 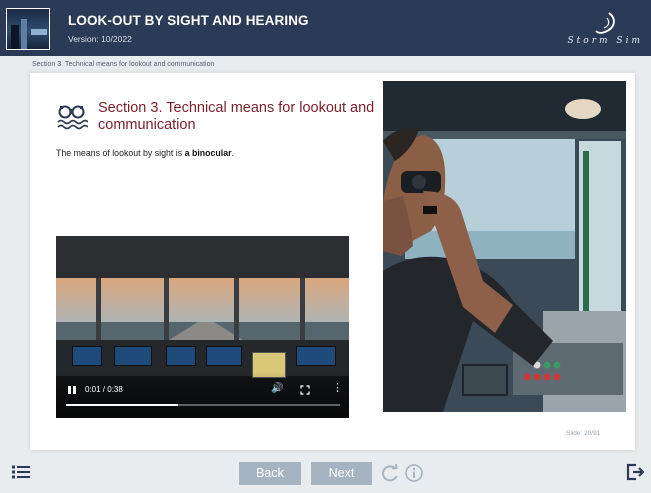 What do you see at coordinates (203, 405) in the screenshot?
I see `video-progress-bar` at bounding box center [203, 405].